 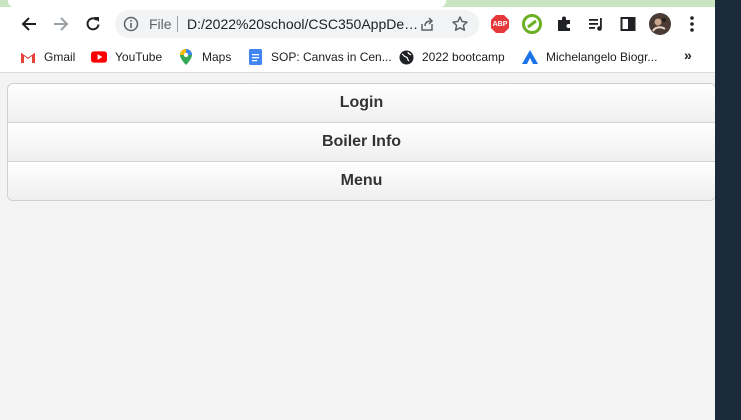 I want to click on boiler-info-button: Boiler Info, so click(x=361, y=141).